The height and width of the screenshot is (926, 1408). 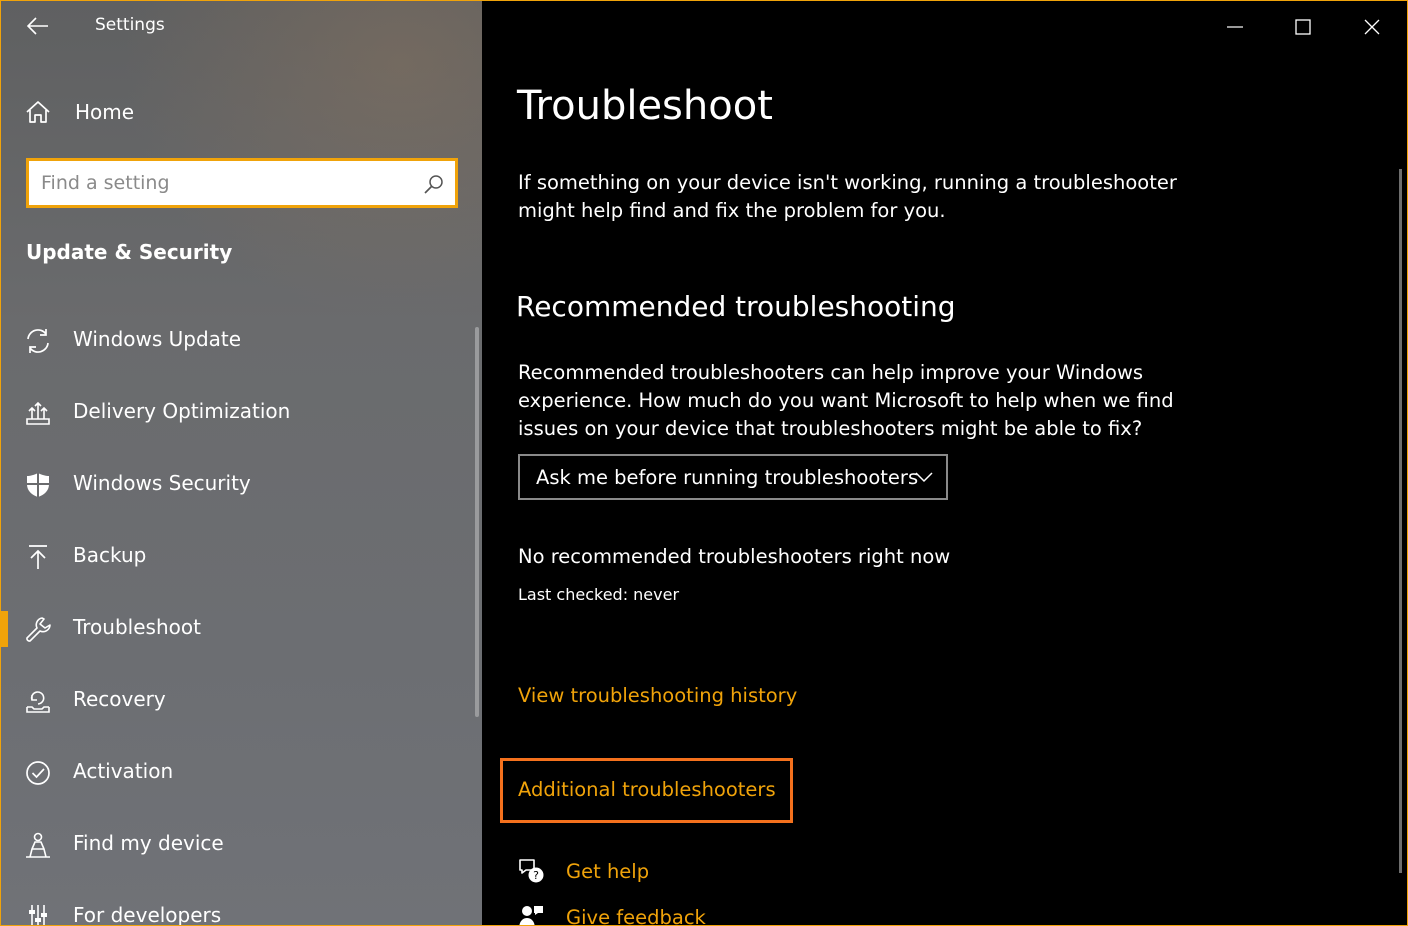 I want to click on sidebar-item-find-my-device: Find my device, so click(x=241, y=845).